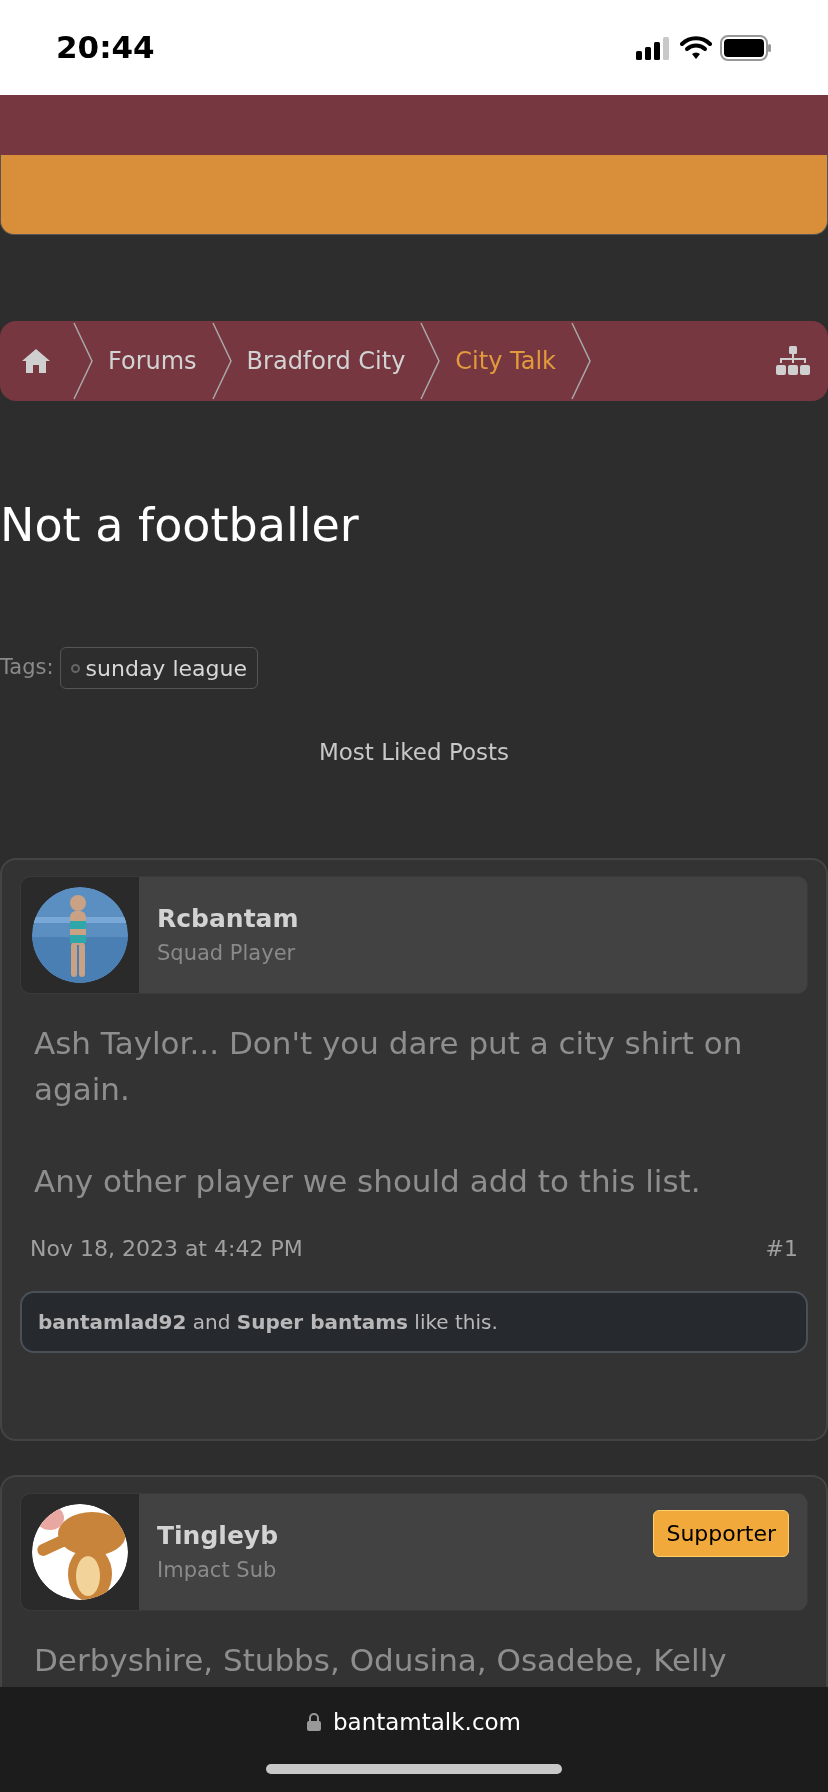 Image resolution: width=828 pixels, height=1792 pixels. I want to click on lock-icon, so click(313, 1722).